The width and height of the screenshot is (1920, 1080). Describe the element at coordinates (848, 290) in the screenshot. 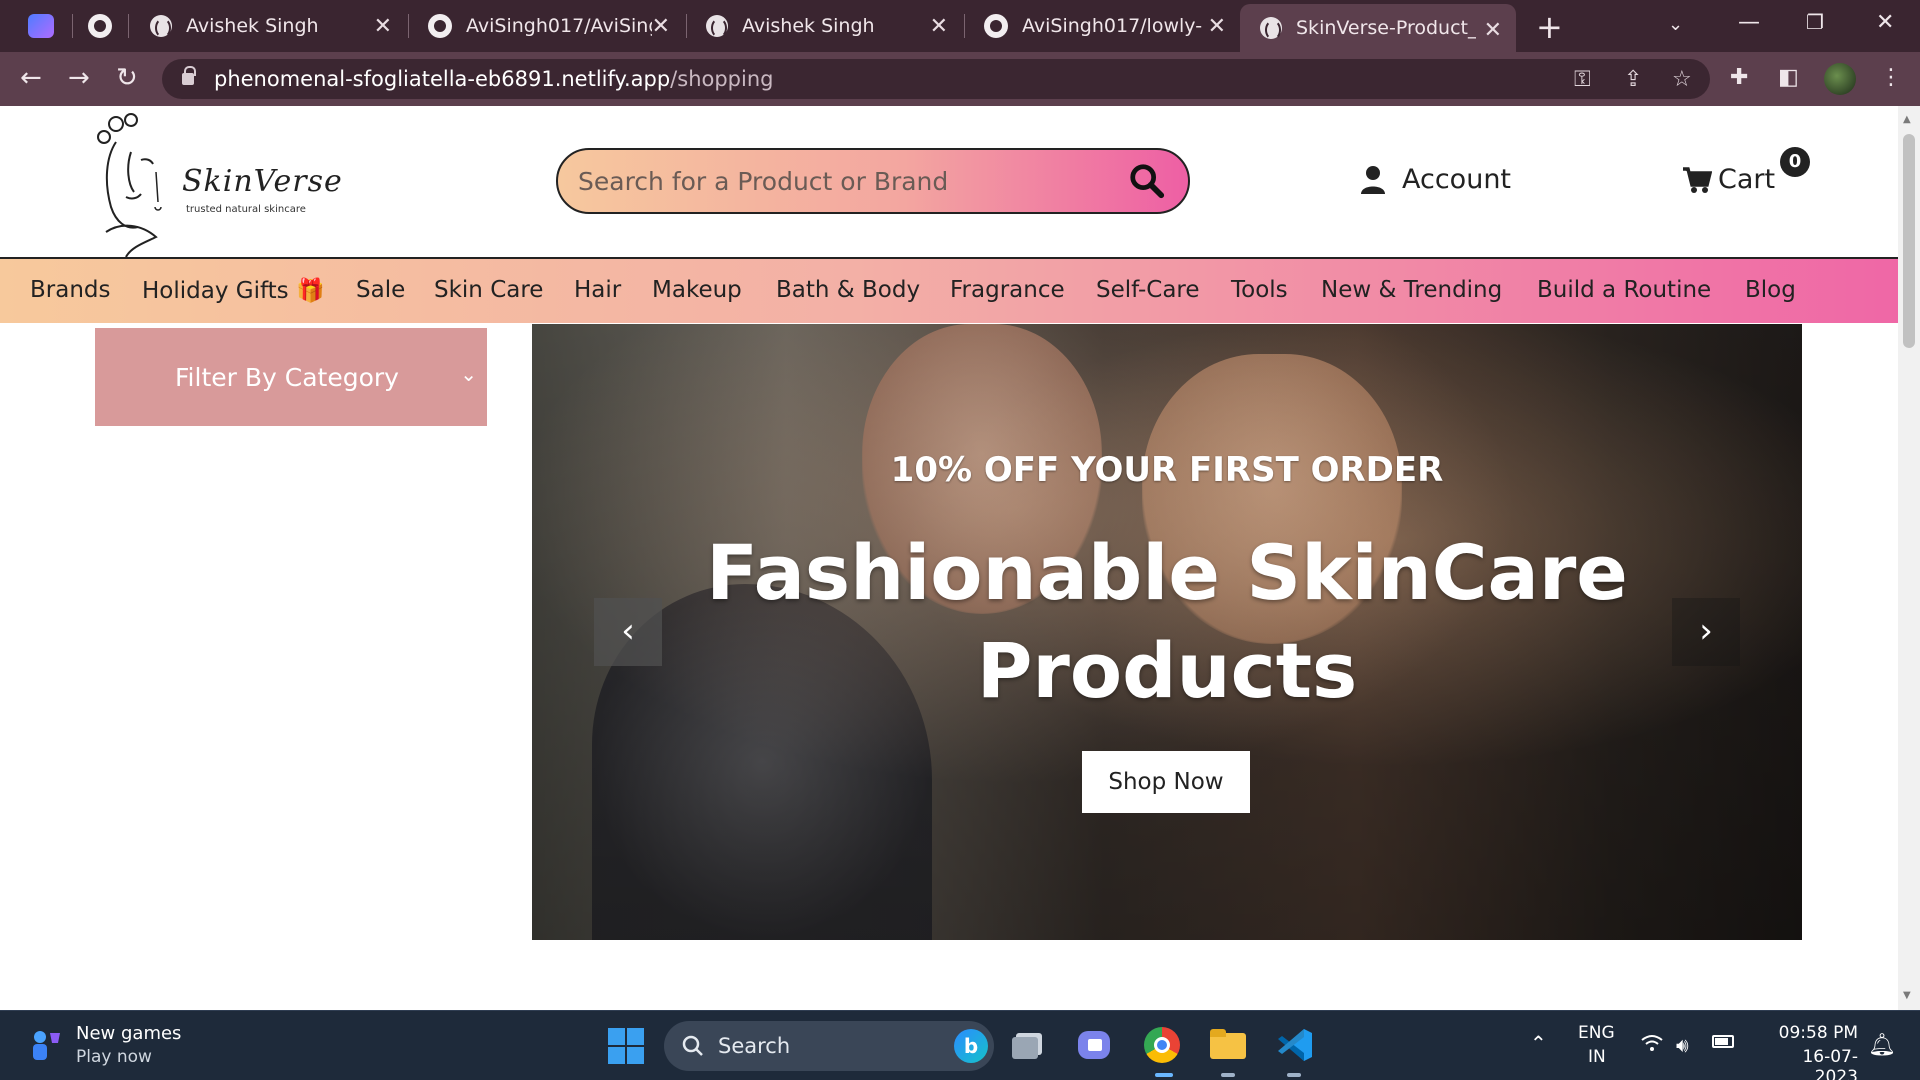

I see `nav-bath-body: Bath & Body` at that location.